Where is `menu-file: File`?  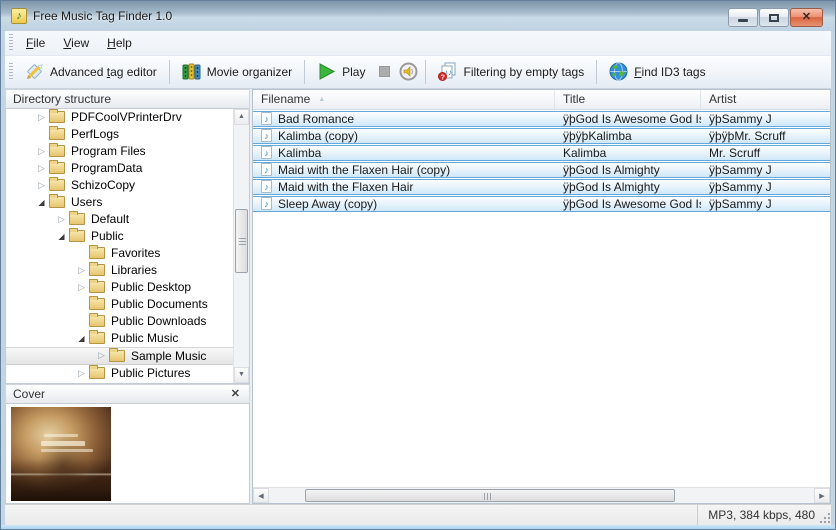 menu-file: File is located at coordinates (35, 43).